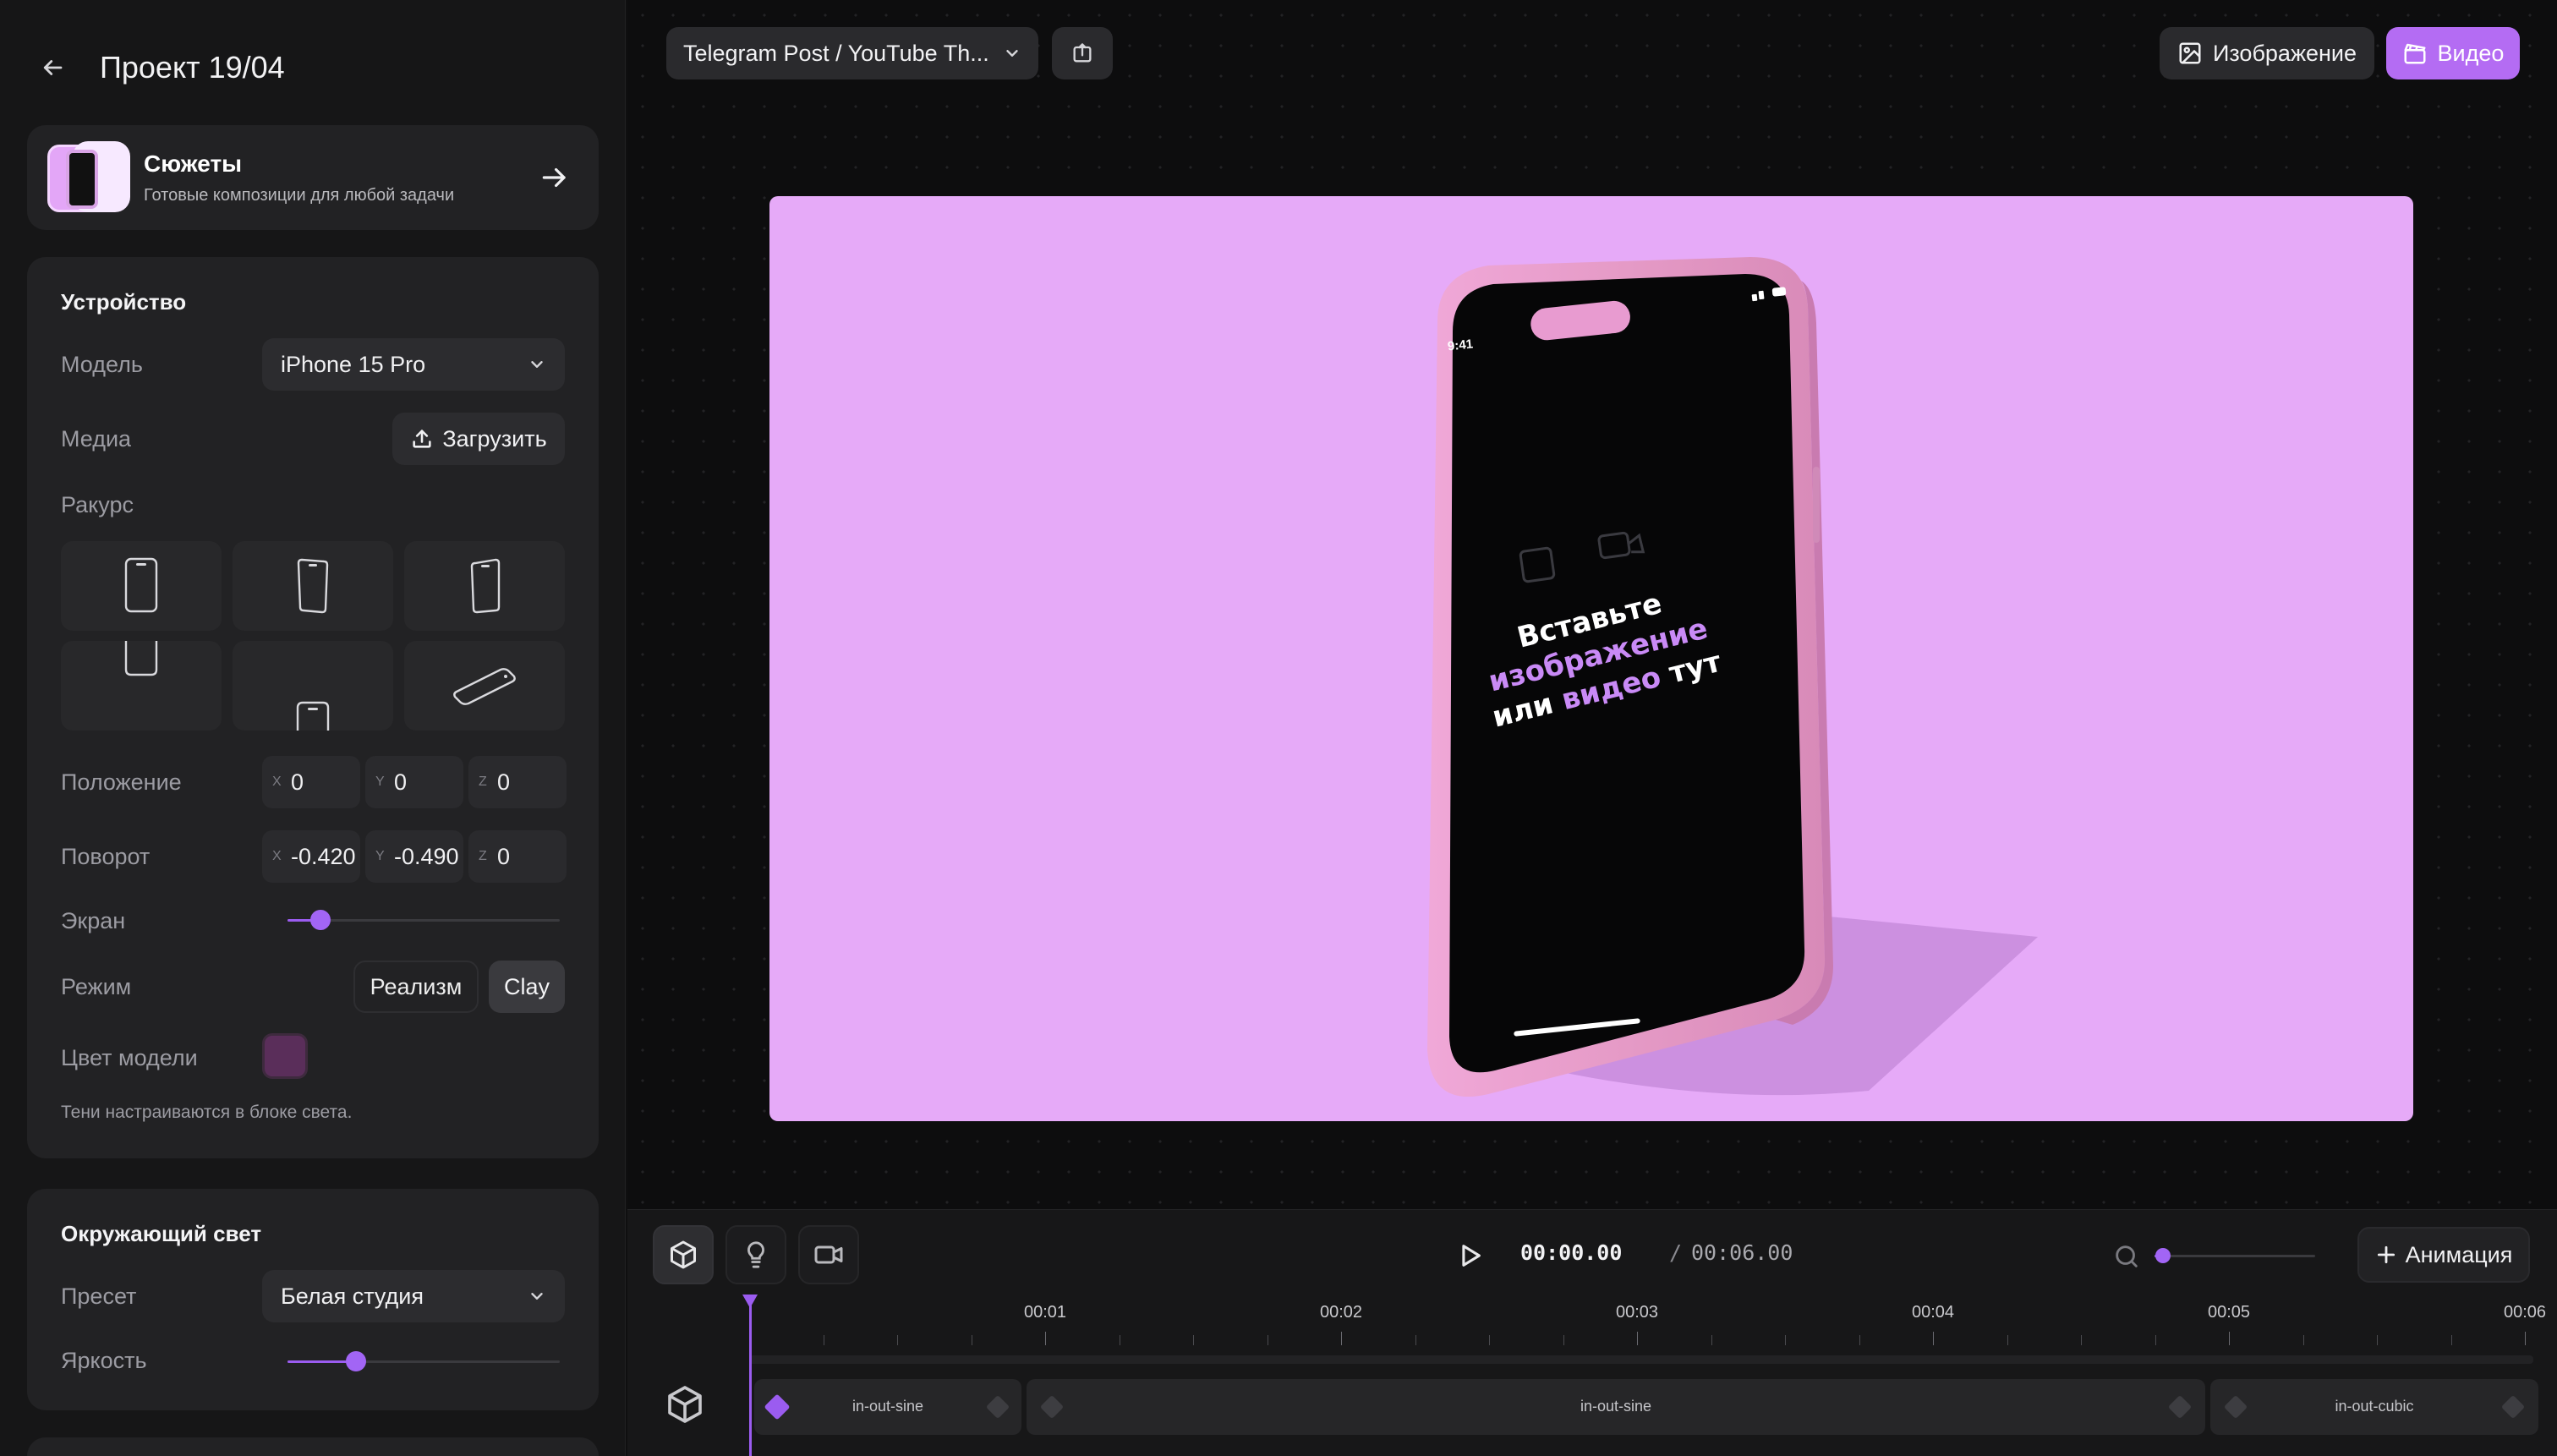  What do you see at coordinates (1641, 1360) in the screenshot?
I see `timeline-scrub-bar` at bounding box center [1641, 1360].